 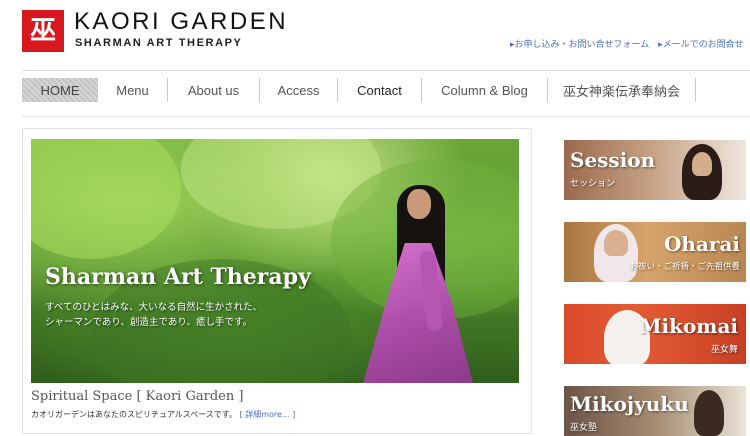 What do you see at coordinates (159, 43) in the screenshot?
I see `brand-tagline: SHARMAN ART THERAPY` at bounding box center [159, 43].